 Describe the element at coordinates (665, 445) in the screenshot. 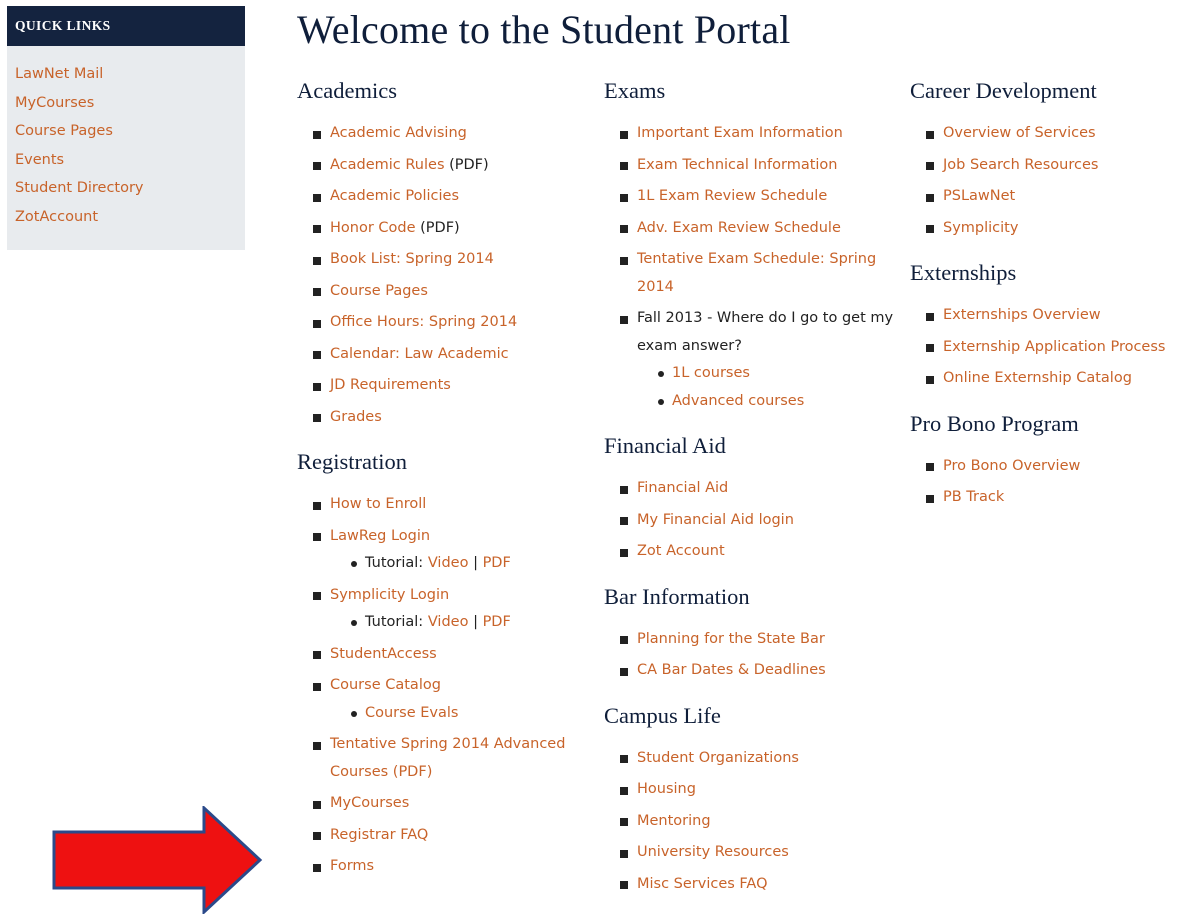

I see `section-title-financial-aid: Financial Aid` at that location.